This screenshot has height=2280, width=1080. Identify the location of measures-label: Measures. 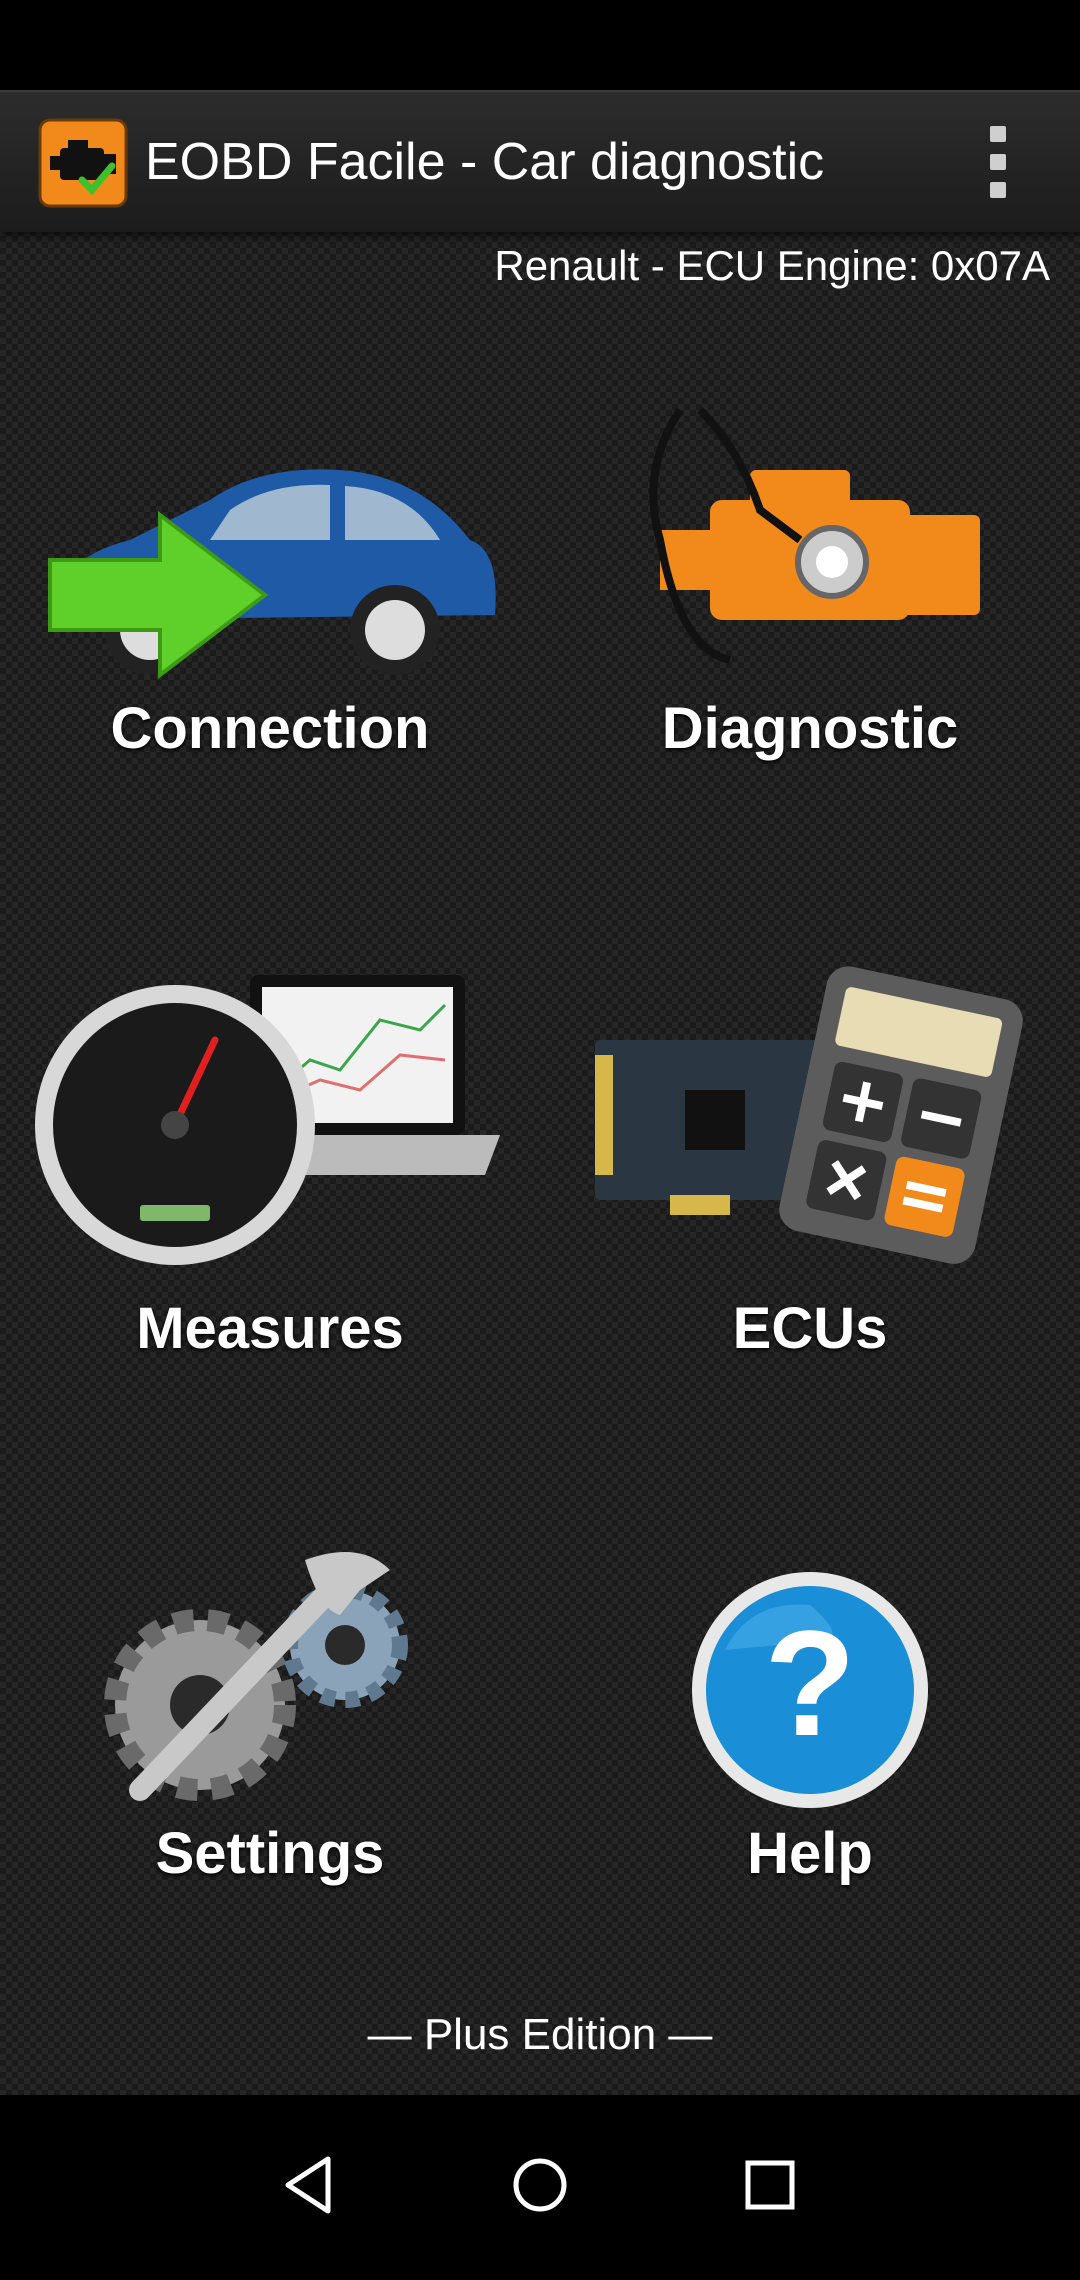
(270, 1328).